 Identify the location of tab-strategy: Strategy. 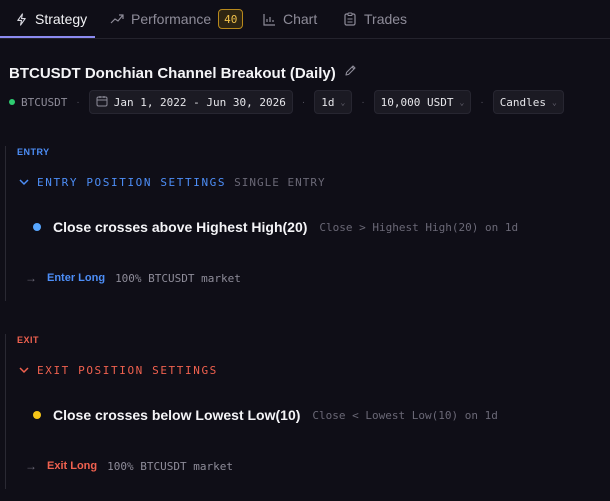
(50, 19).